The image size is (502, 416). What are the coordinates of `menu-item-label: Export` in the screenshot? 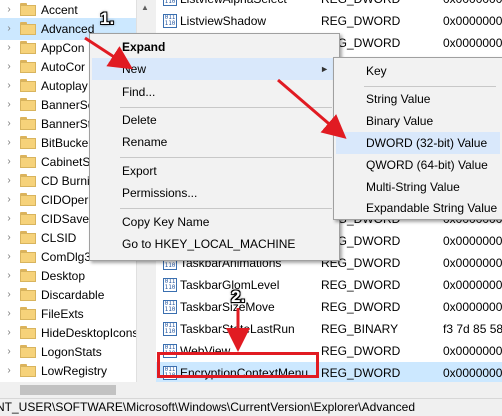 It's located at (139, 171).